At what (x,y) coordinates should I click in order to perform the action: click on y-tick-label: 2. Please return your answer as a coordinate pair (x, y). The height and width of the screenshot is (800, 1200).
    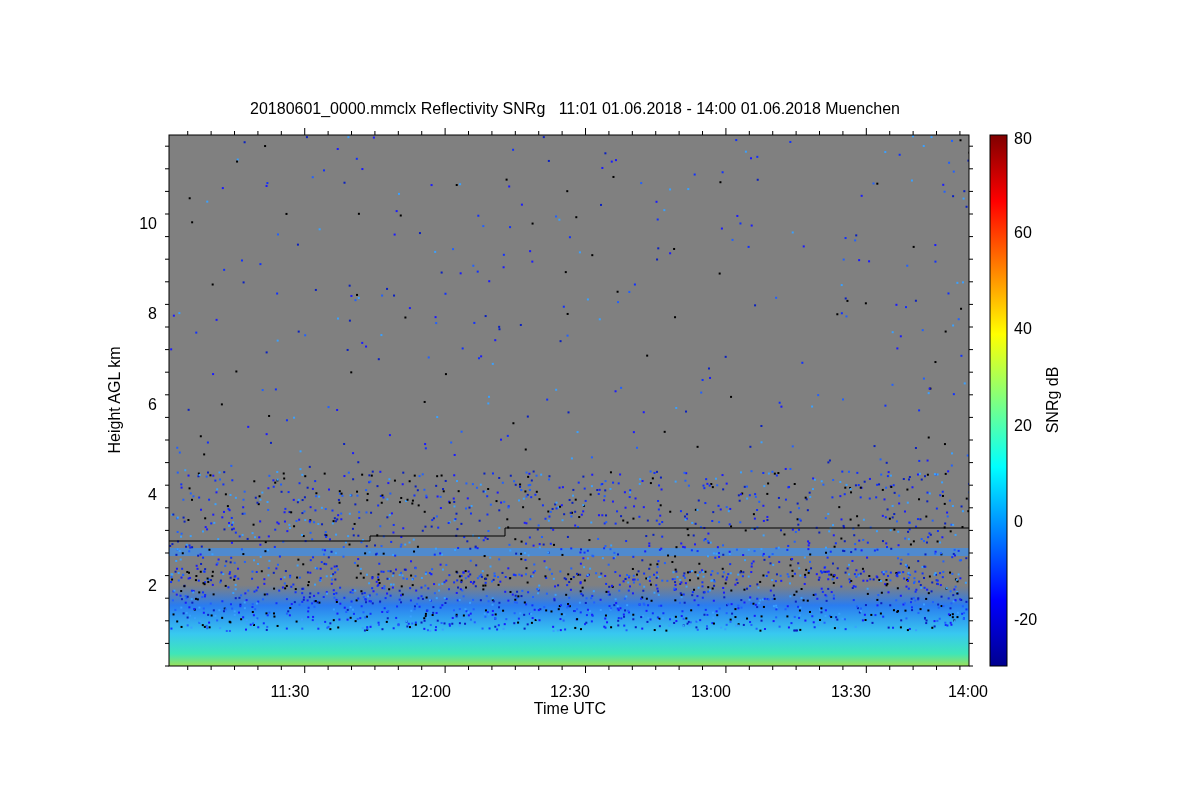
    Looking at the image, I should click on (152, 585).